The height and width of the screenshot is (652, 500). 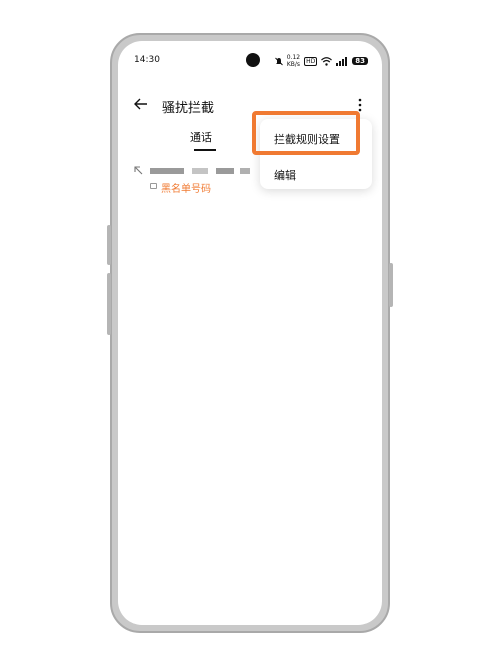 I want to click on sim-tag-icon, so click(x=153, y=186).